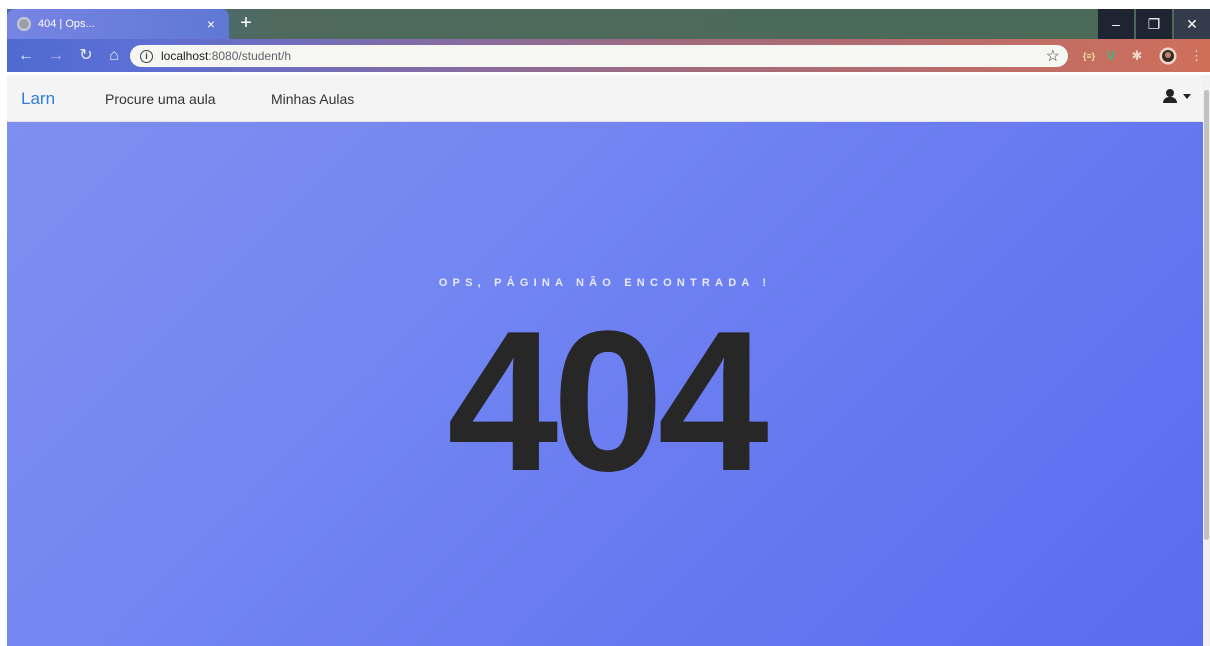 This screenshot has width=1210, height=646. What do you see at coordinates (312, 99) in the screenshot?
I see `nav-link-minhas-aulas: Minhas Aulas` at bounding box center [312, 99].